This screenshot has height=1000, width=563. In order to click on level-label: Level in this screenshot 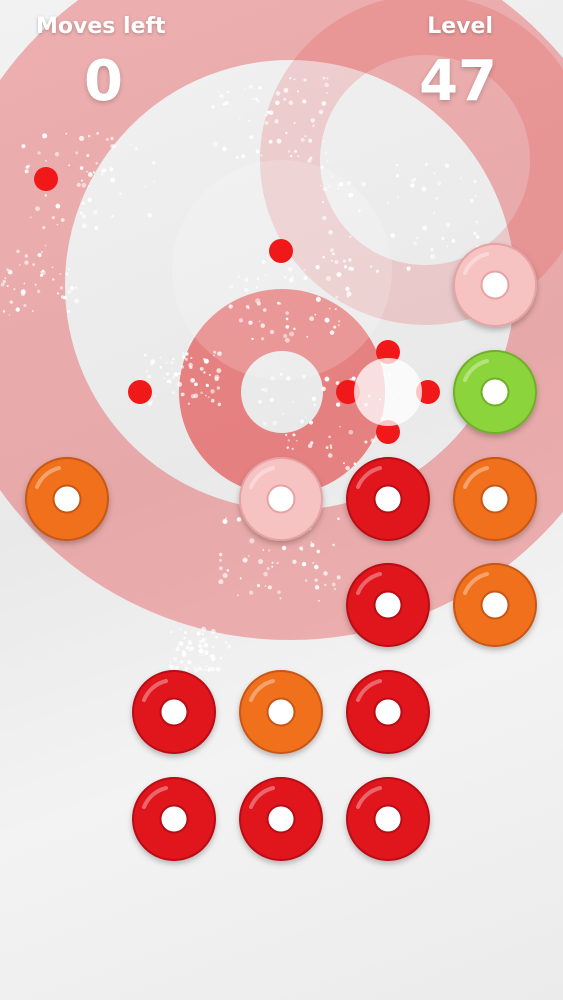, I will do `click(460, 26)`.